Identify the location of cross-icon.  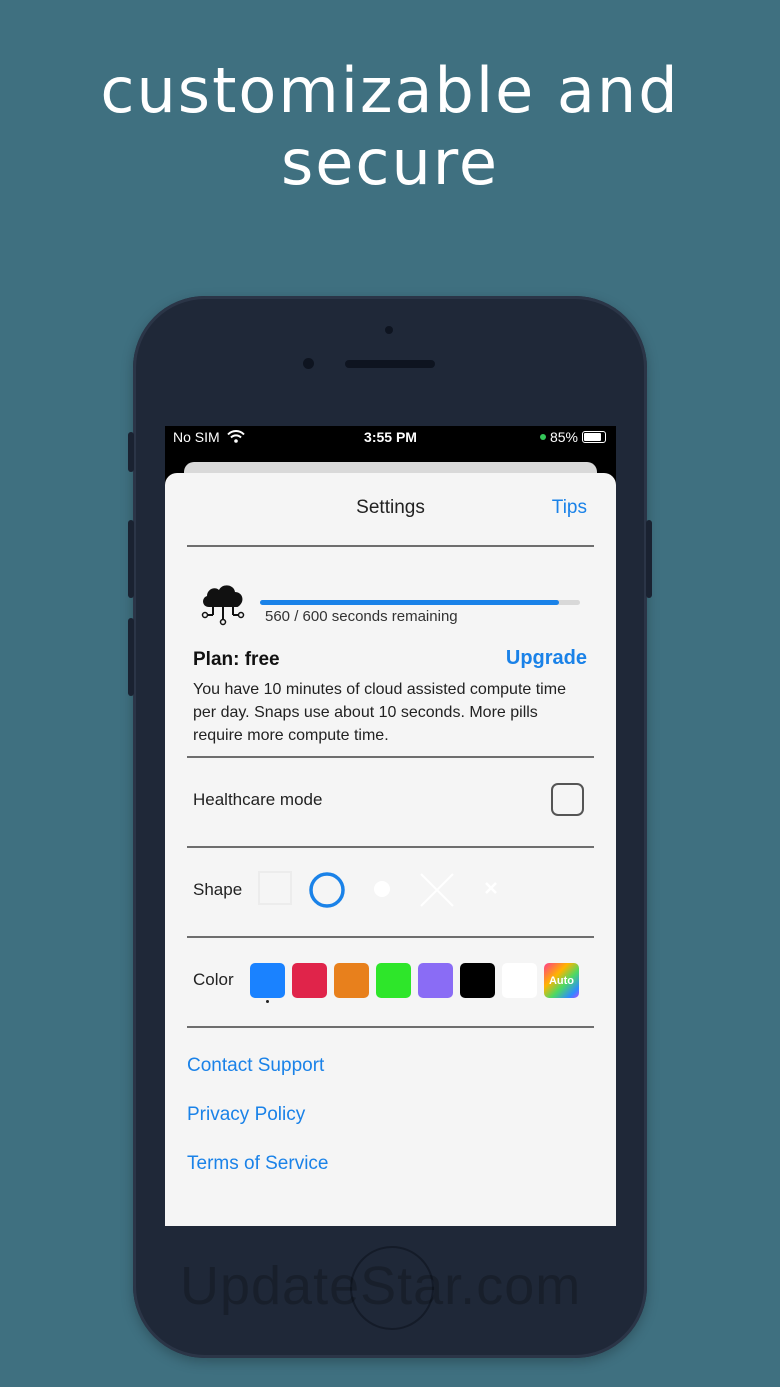
(437, 890).